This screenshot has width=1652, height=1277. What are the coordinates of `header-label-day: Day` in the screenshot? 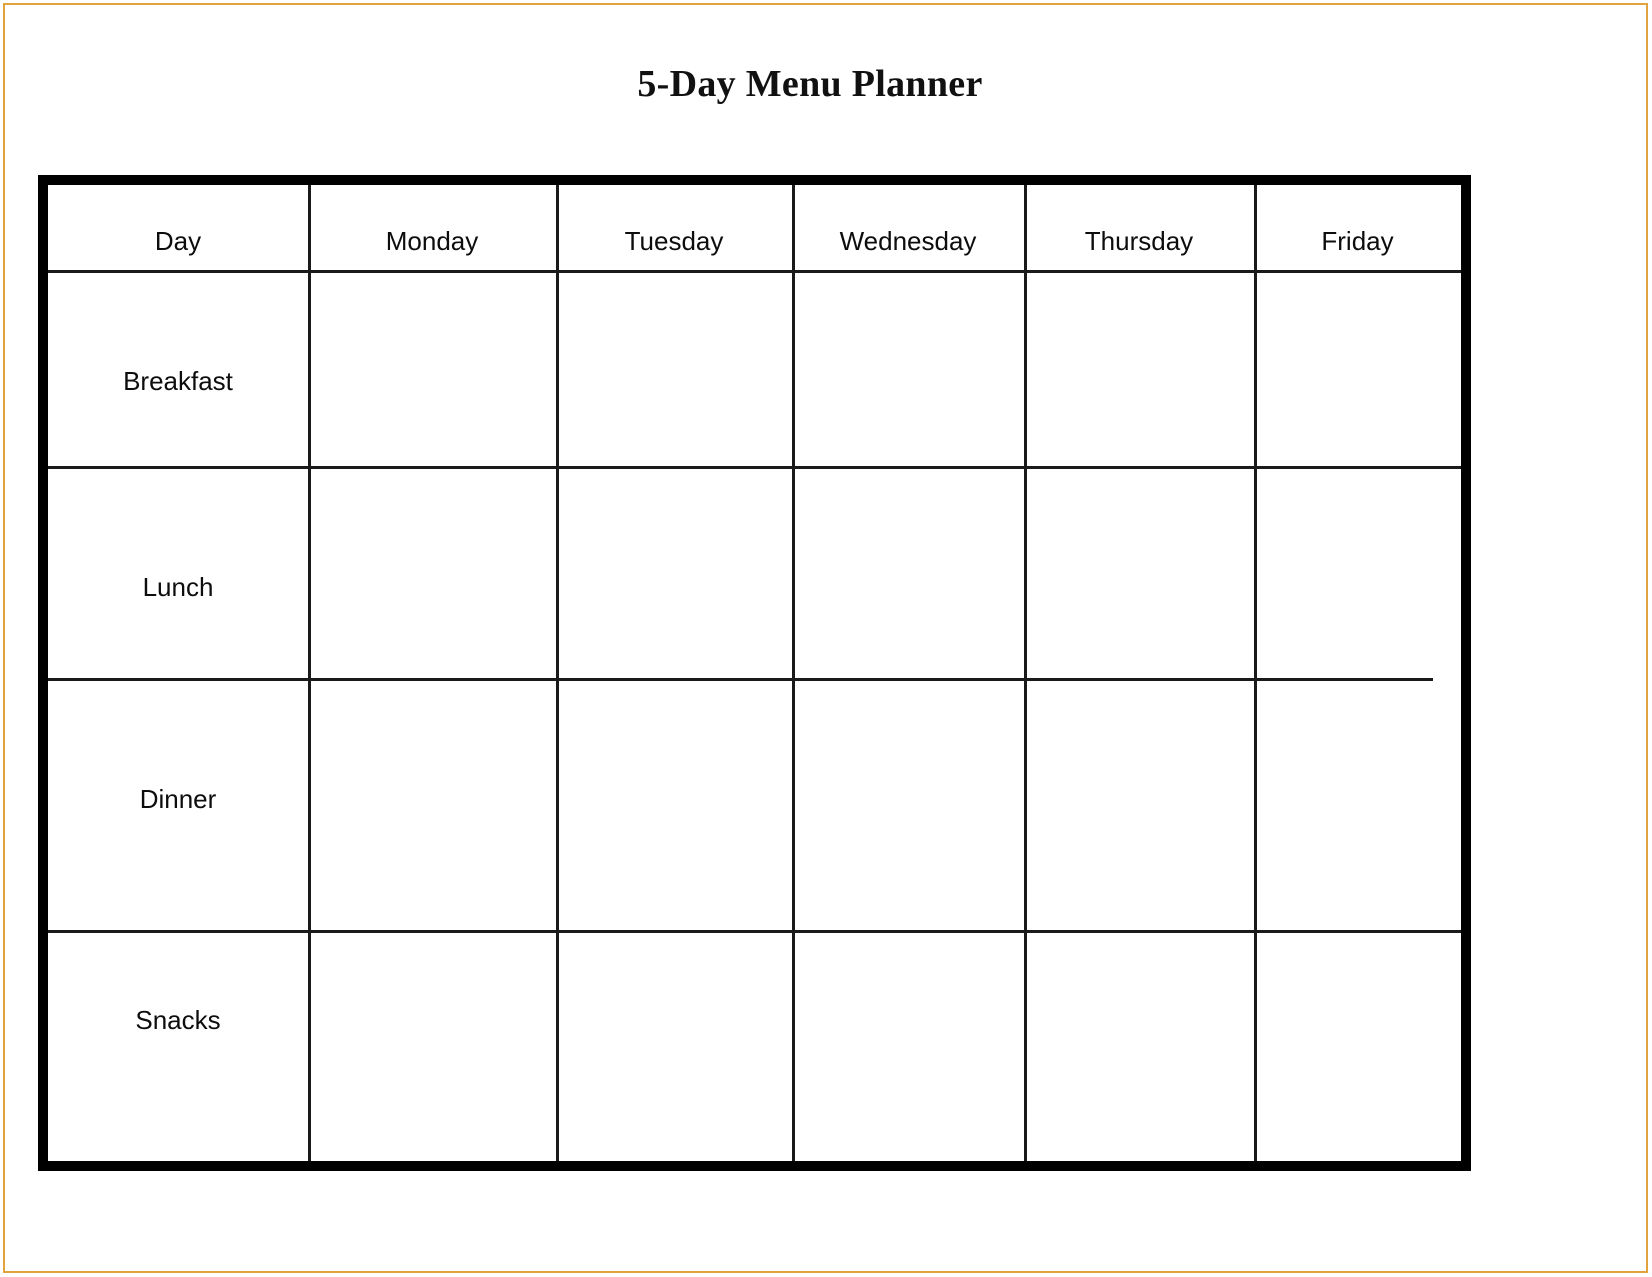 It's located at (178, 241).